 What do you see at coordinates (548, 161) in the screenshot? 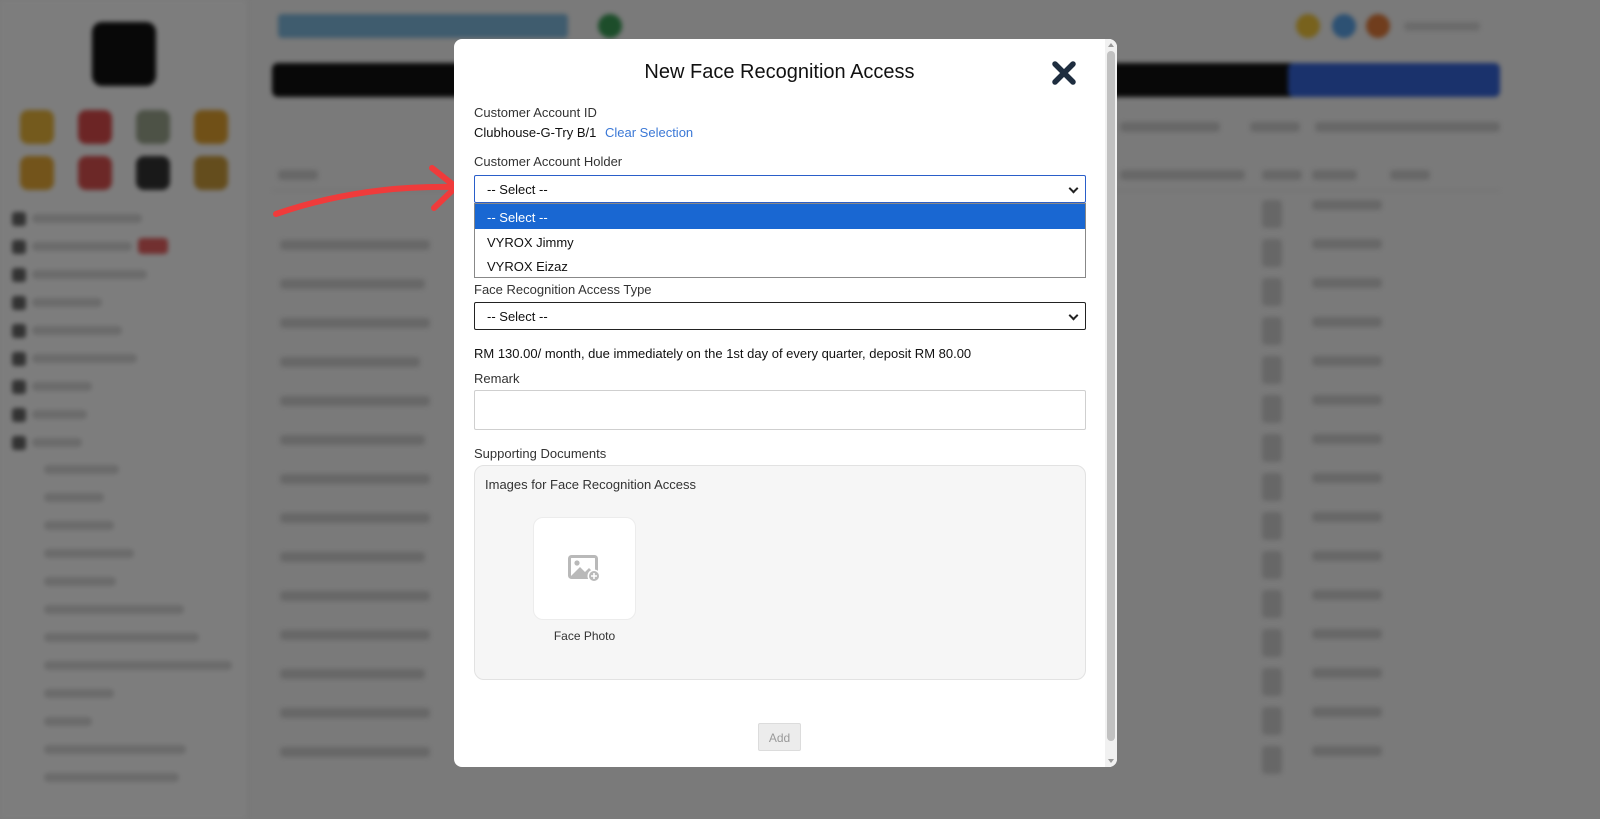
I see `customer-account-holder-label: Customer Account Holder` at bounding box center [548, 161].